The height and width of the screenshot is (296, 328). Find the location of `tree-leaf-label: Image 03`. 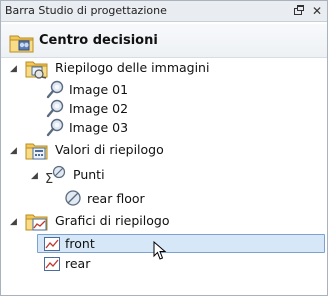

tree-leaf-label: Image 03 is located at coordinates (99, 127).